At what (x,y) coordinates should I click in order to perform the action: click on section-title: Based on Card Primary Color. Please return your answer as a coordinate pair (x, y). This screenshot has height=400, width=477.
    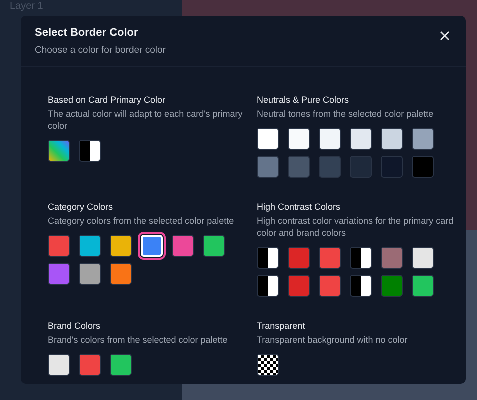
    Looking at the image, I should click on (107, 100).